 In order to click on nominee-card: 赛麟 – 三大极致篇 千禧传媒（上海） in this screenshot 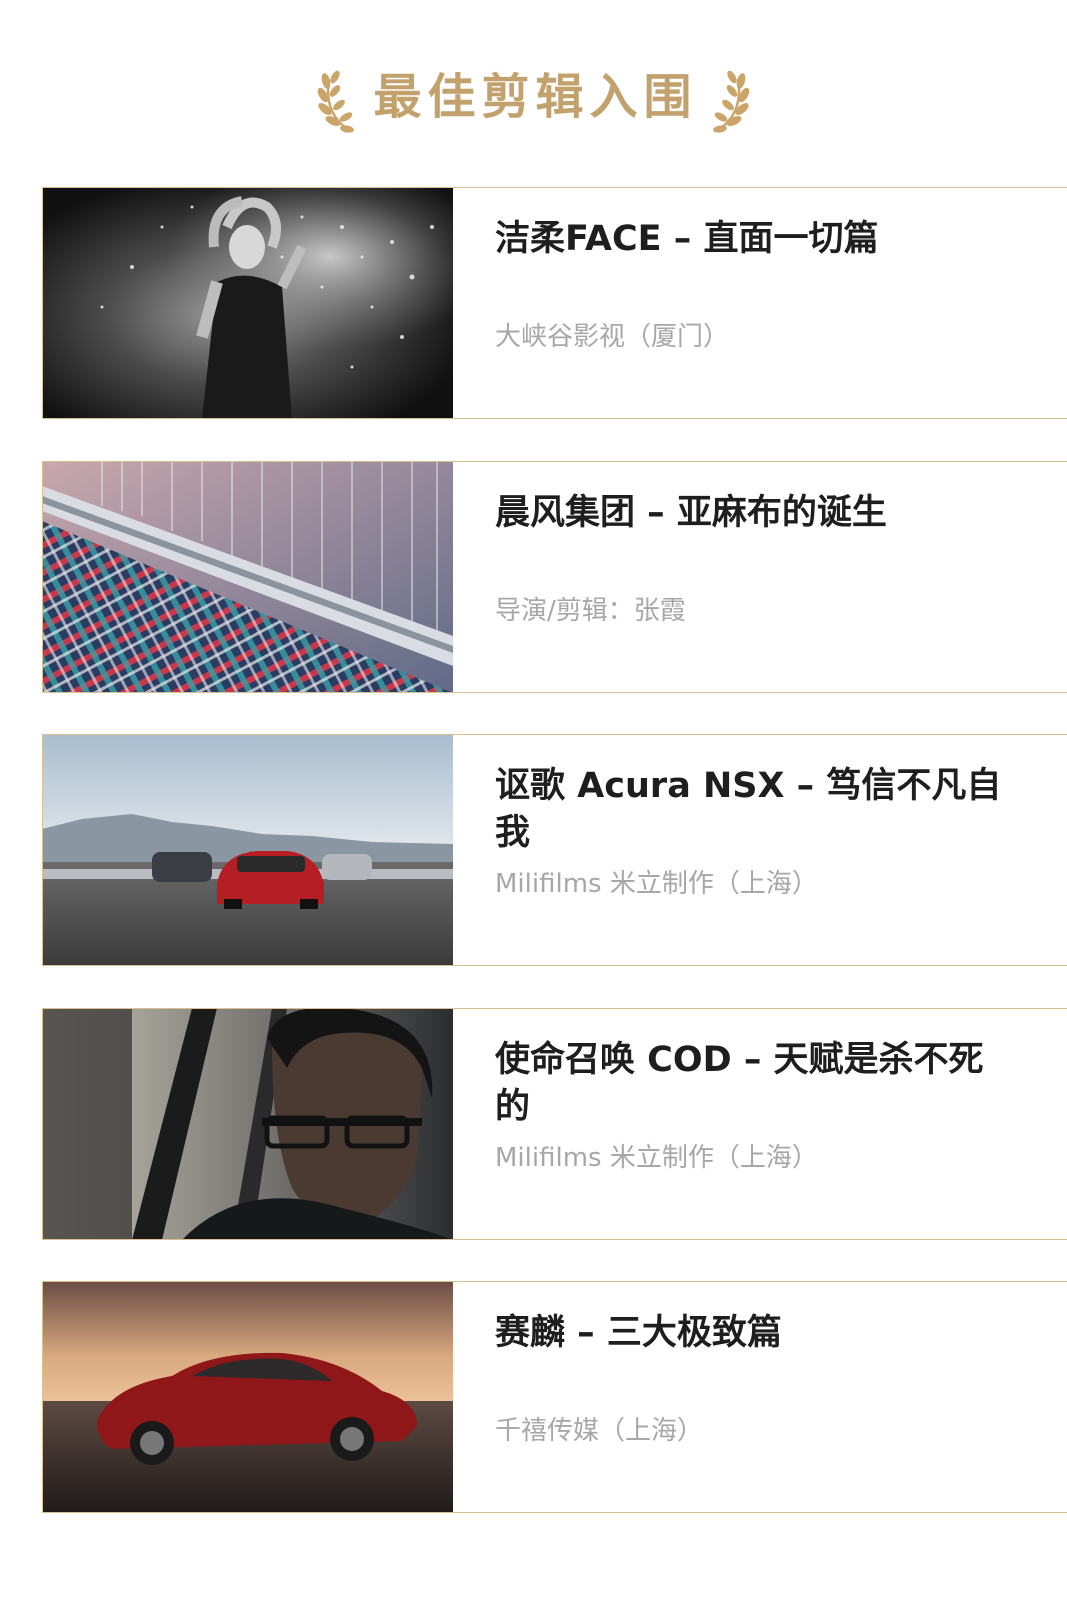, I will do `click(554, 1397)`.